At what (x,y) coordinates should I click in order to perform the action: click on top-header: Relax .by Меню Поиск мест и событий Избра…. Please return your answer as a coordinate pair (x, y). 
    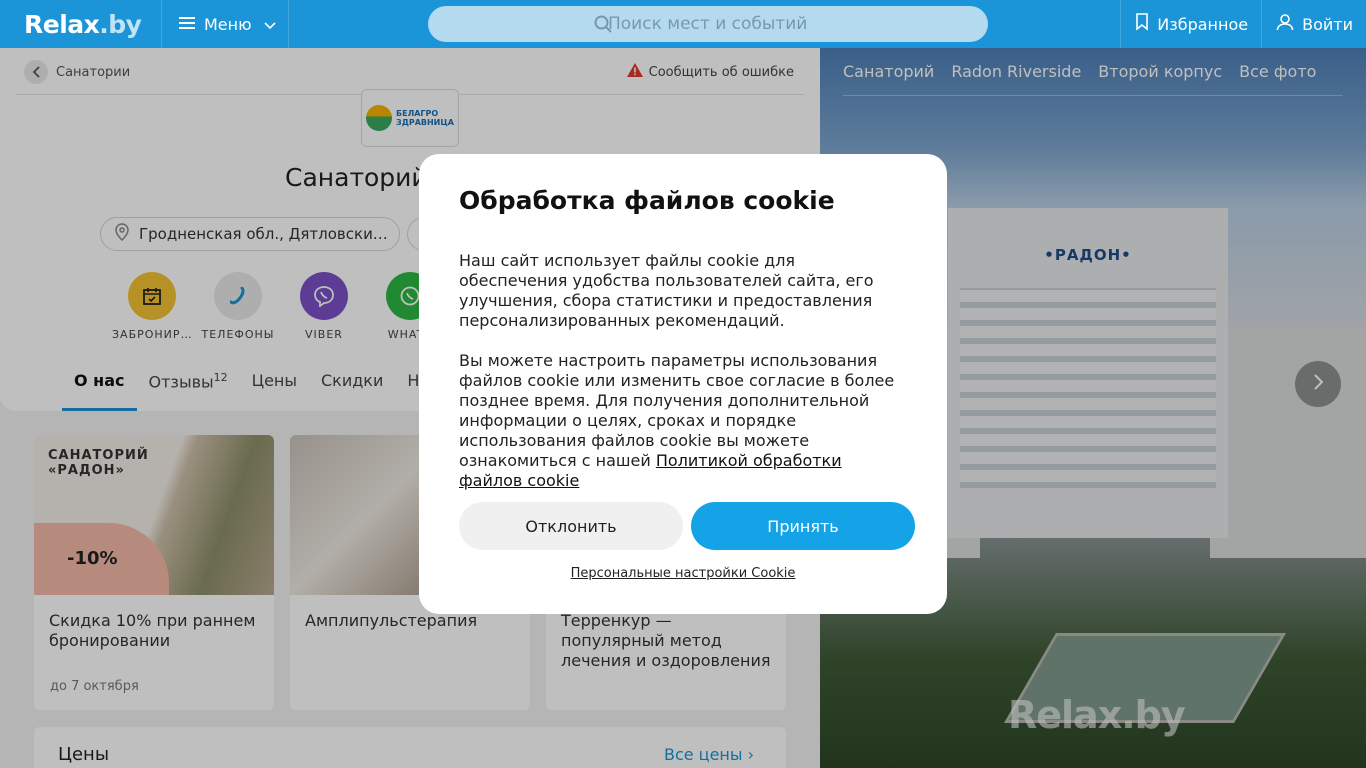
    Looking at the image, I should click on (683, 24).